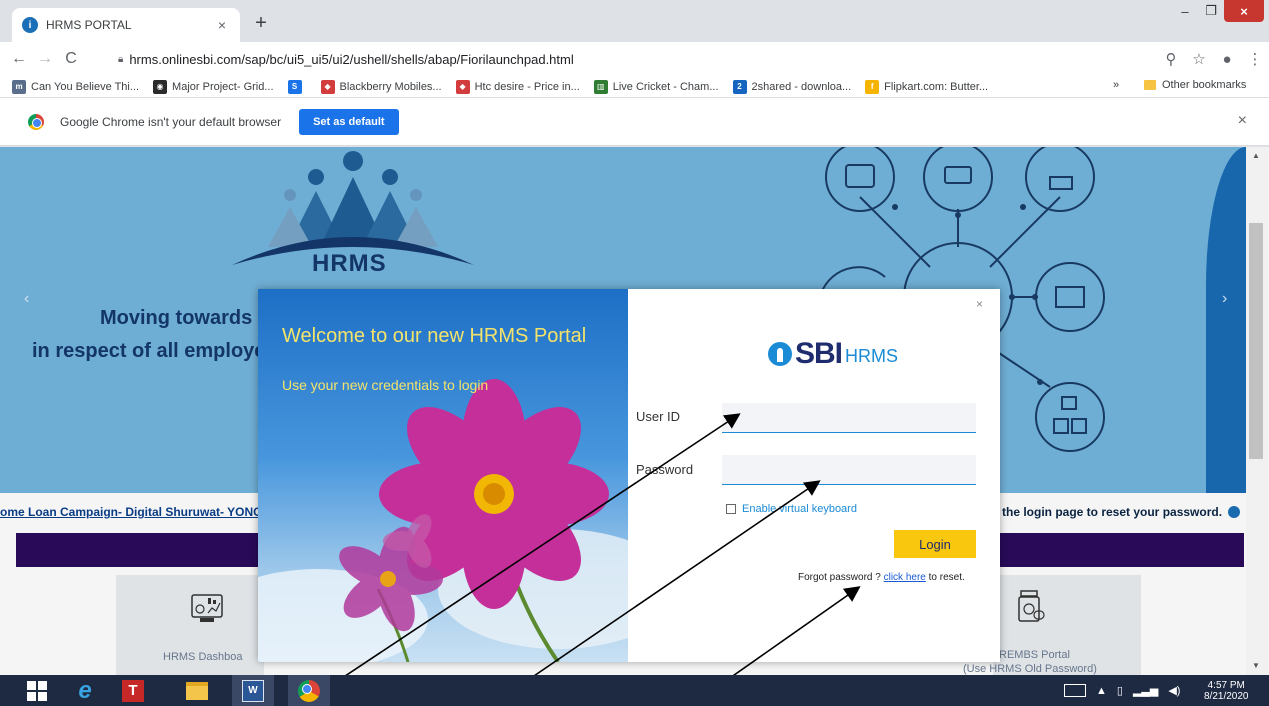 The width and height of the screenshot is (1269, 706). Describe the element at coordinates (658, 416) in the screenshot. I see `user-id-label: User ID` at that location.